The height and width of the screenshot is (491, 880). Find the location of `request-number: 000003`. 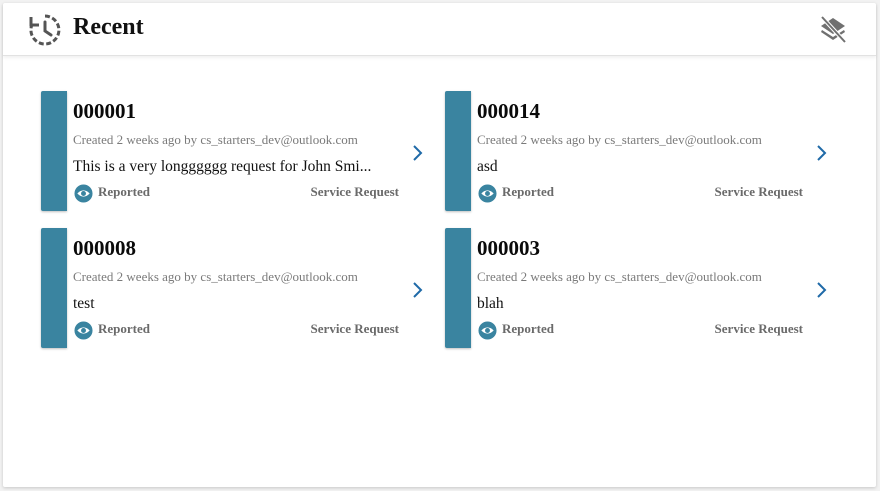

request-number: 000003 is located at coordinates (508, 248).